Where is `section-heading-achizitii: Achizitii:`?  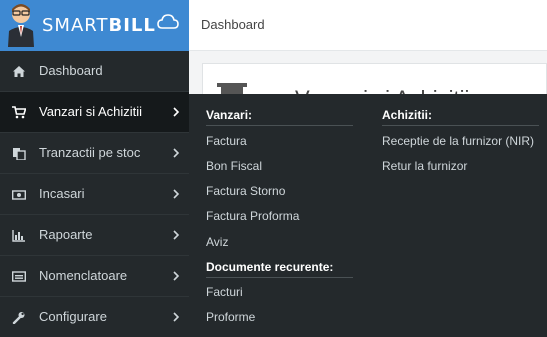 section-heading-achizitii: Achizitii: is located at coordinates (407, 115).